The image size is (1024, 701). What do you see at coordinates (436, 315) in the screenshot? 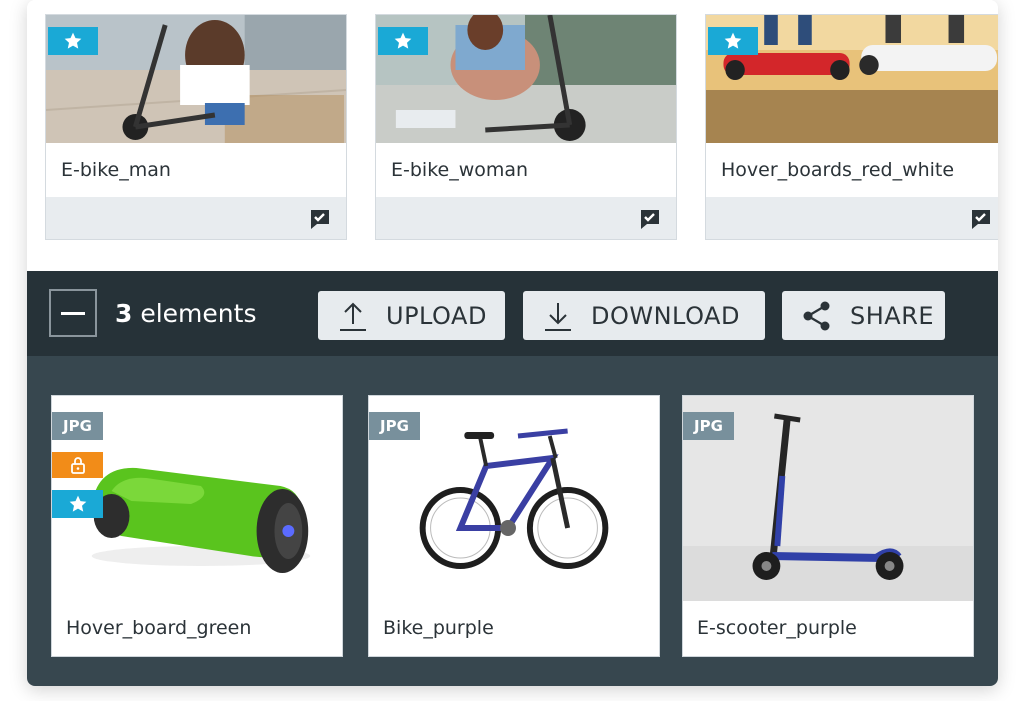
I see `upload-label: UPLOAD` at bounding box center [436, 315].